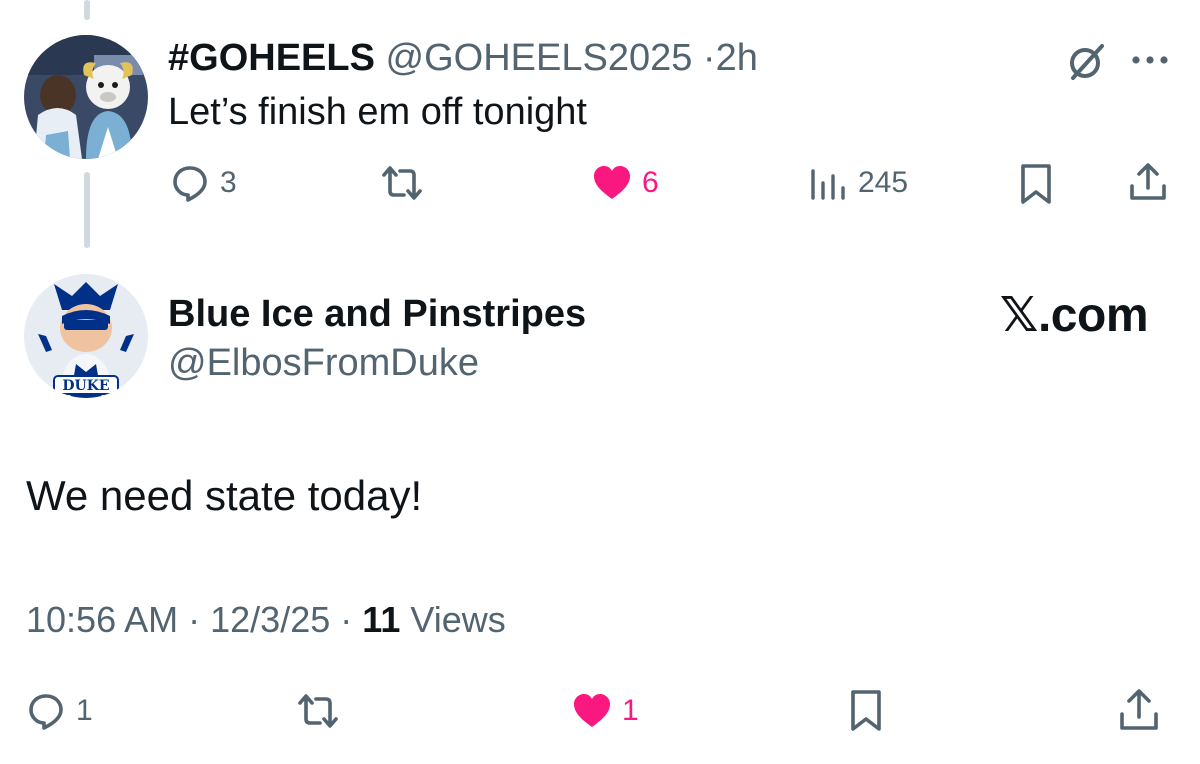  I want to click on main-reply-button: 1, so click(59, 711).